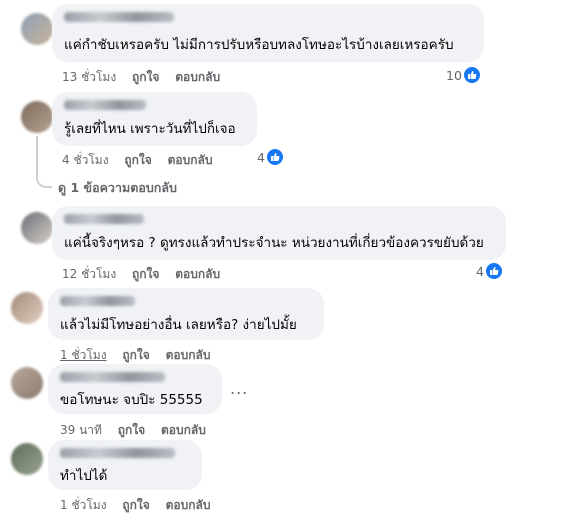 The width and height of the screenshot is (563, 515). I want to click on timestamp: 12 ชั่วโมง, so click(89, 274).